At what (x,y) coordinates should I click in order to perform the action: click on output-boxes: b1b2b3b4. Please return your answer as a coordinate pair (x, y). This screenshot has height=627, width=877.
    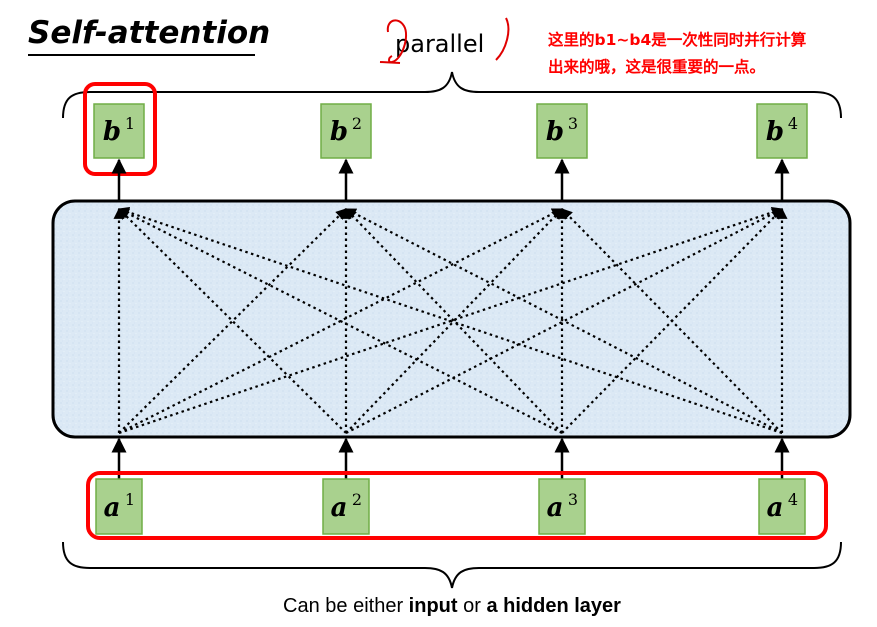
    Looking at the image, I should click on (450, 131).